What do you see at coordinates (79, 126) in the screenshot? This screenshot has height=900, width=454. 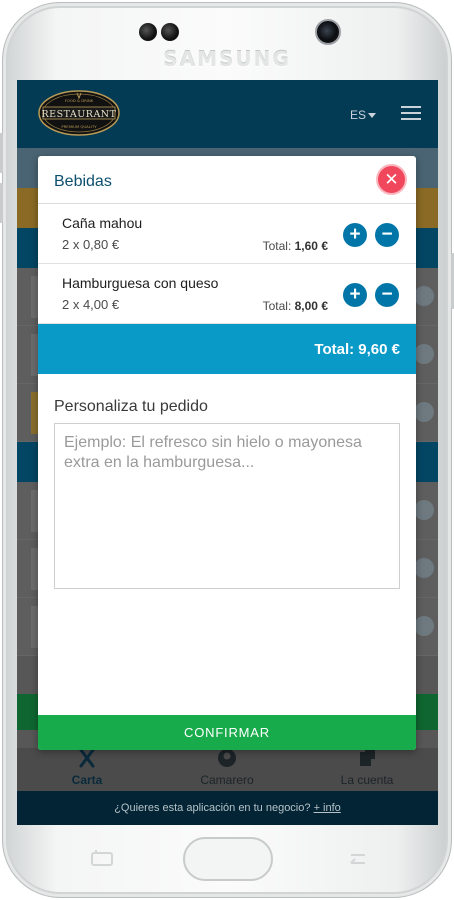 I see `svg-text: PREMIUM QUALITY` at bounding box center [79, 126].